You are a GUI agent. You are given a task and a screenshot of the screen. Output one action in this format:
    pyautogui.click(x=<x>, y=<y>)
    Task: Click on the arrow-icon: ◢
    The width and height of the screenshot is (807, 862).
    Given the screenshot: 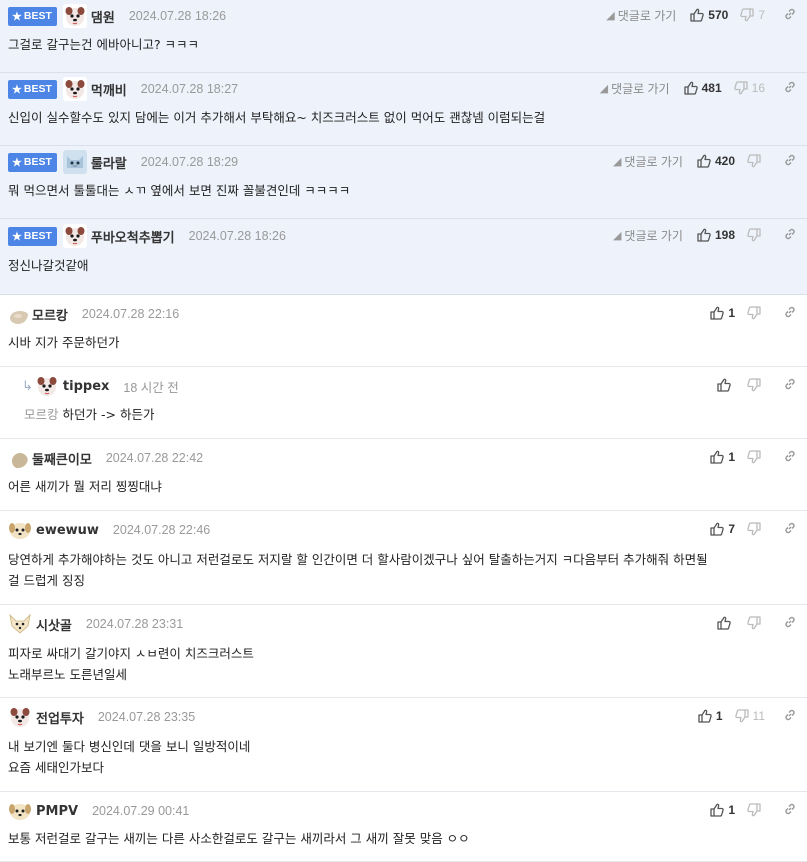 What is the action you would take?
    pyautogui.click(x=604, y=88)
    